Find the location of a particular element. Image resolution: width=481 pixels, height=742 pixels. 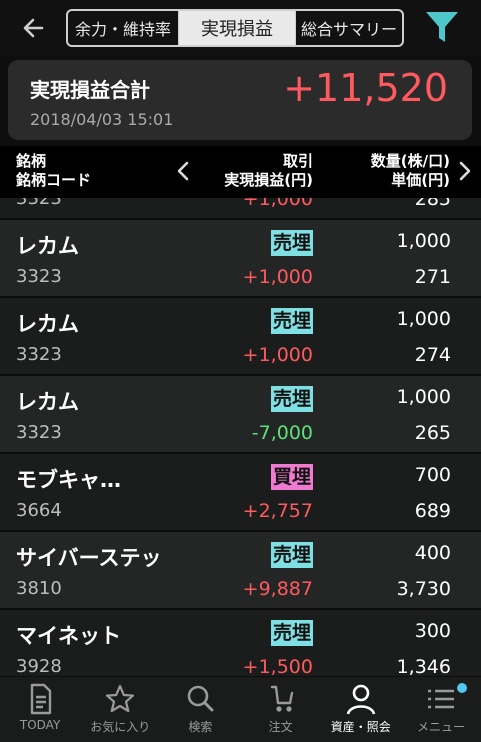

notification-dot is located at coordinates (462, 688).